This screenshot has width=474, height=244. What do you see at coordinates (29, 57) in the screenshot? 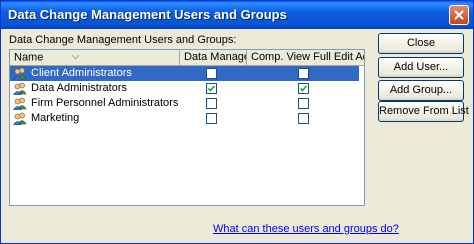
I see `column-header-name-label: Name` at bounding box center [29, 57].